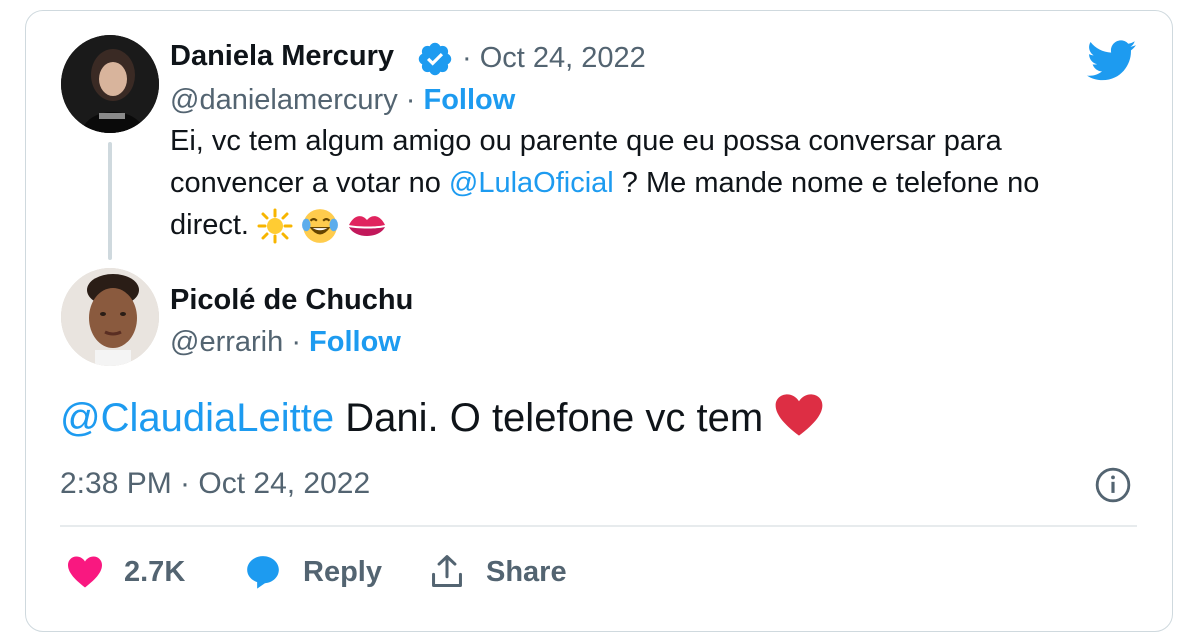  I want to click on share-button: Share, so click(497, 572).